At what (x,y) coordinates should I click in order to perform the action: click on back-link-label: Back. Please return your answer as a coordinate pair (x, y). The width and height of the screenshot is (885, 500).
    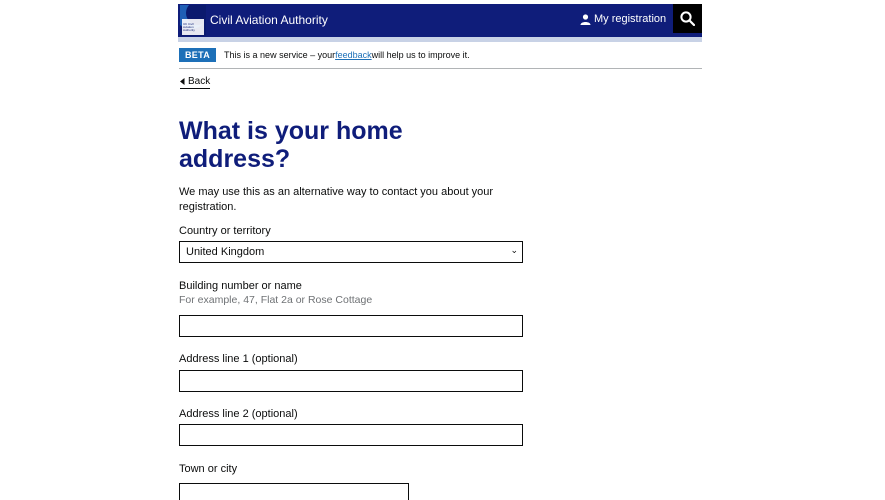
    Looking at the image, I should click on (199, 81).